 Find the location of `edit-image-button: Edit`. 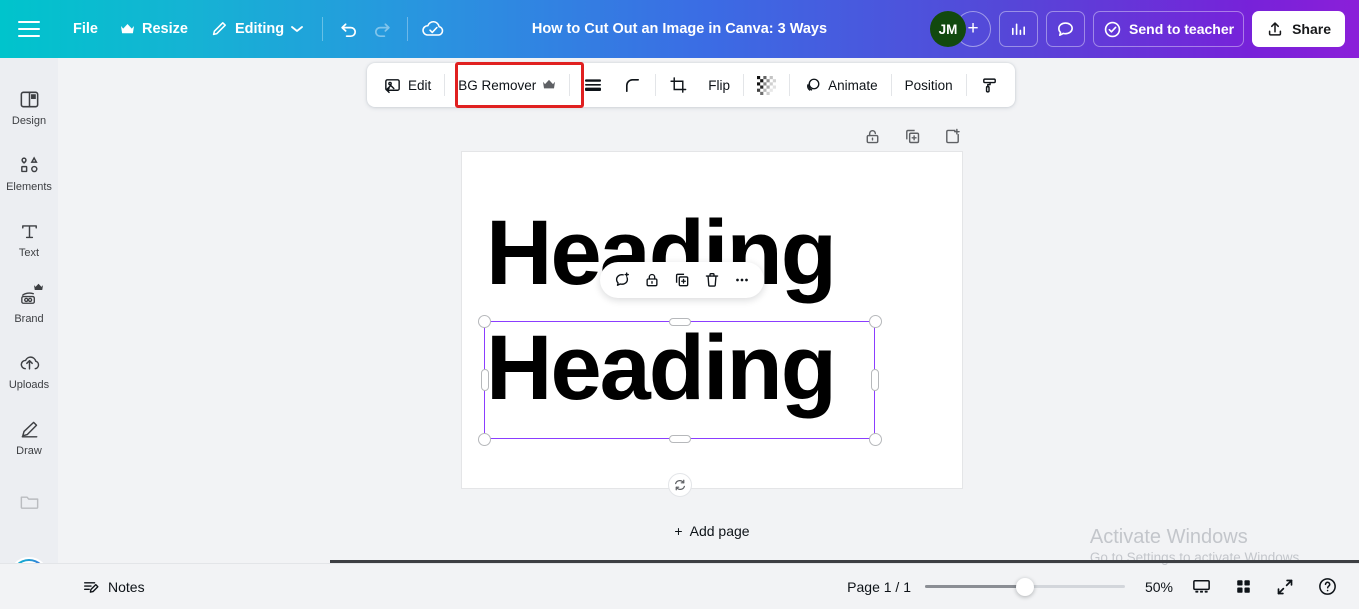

edit-image-button: Edit is located at coordinates (407, 85).